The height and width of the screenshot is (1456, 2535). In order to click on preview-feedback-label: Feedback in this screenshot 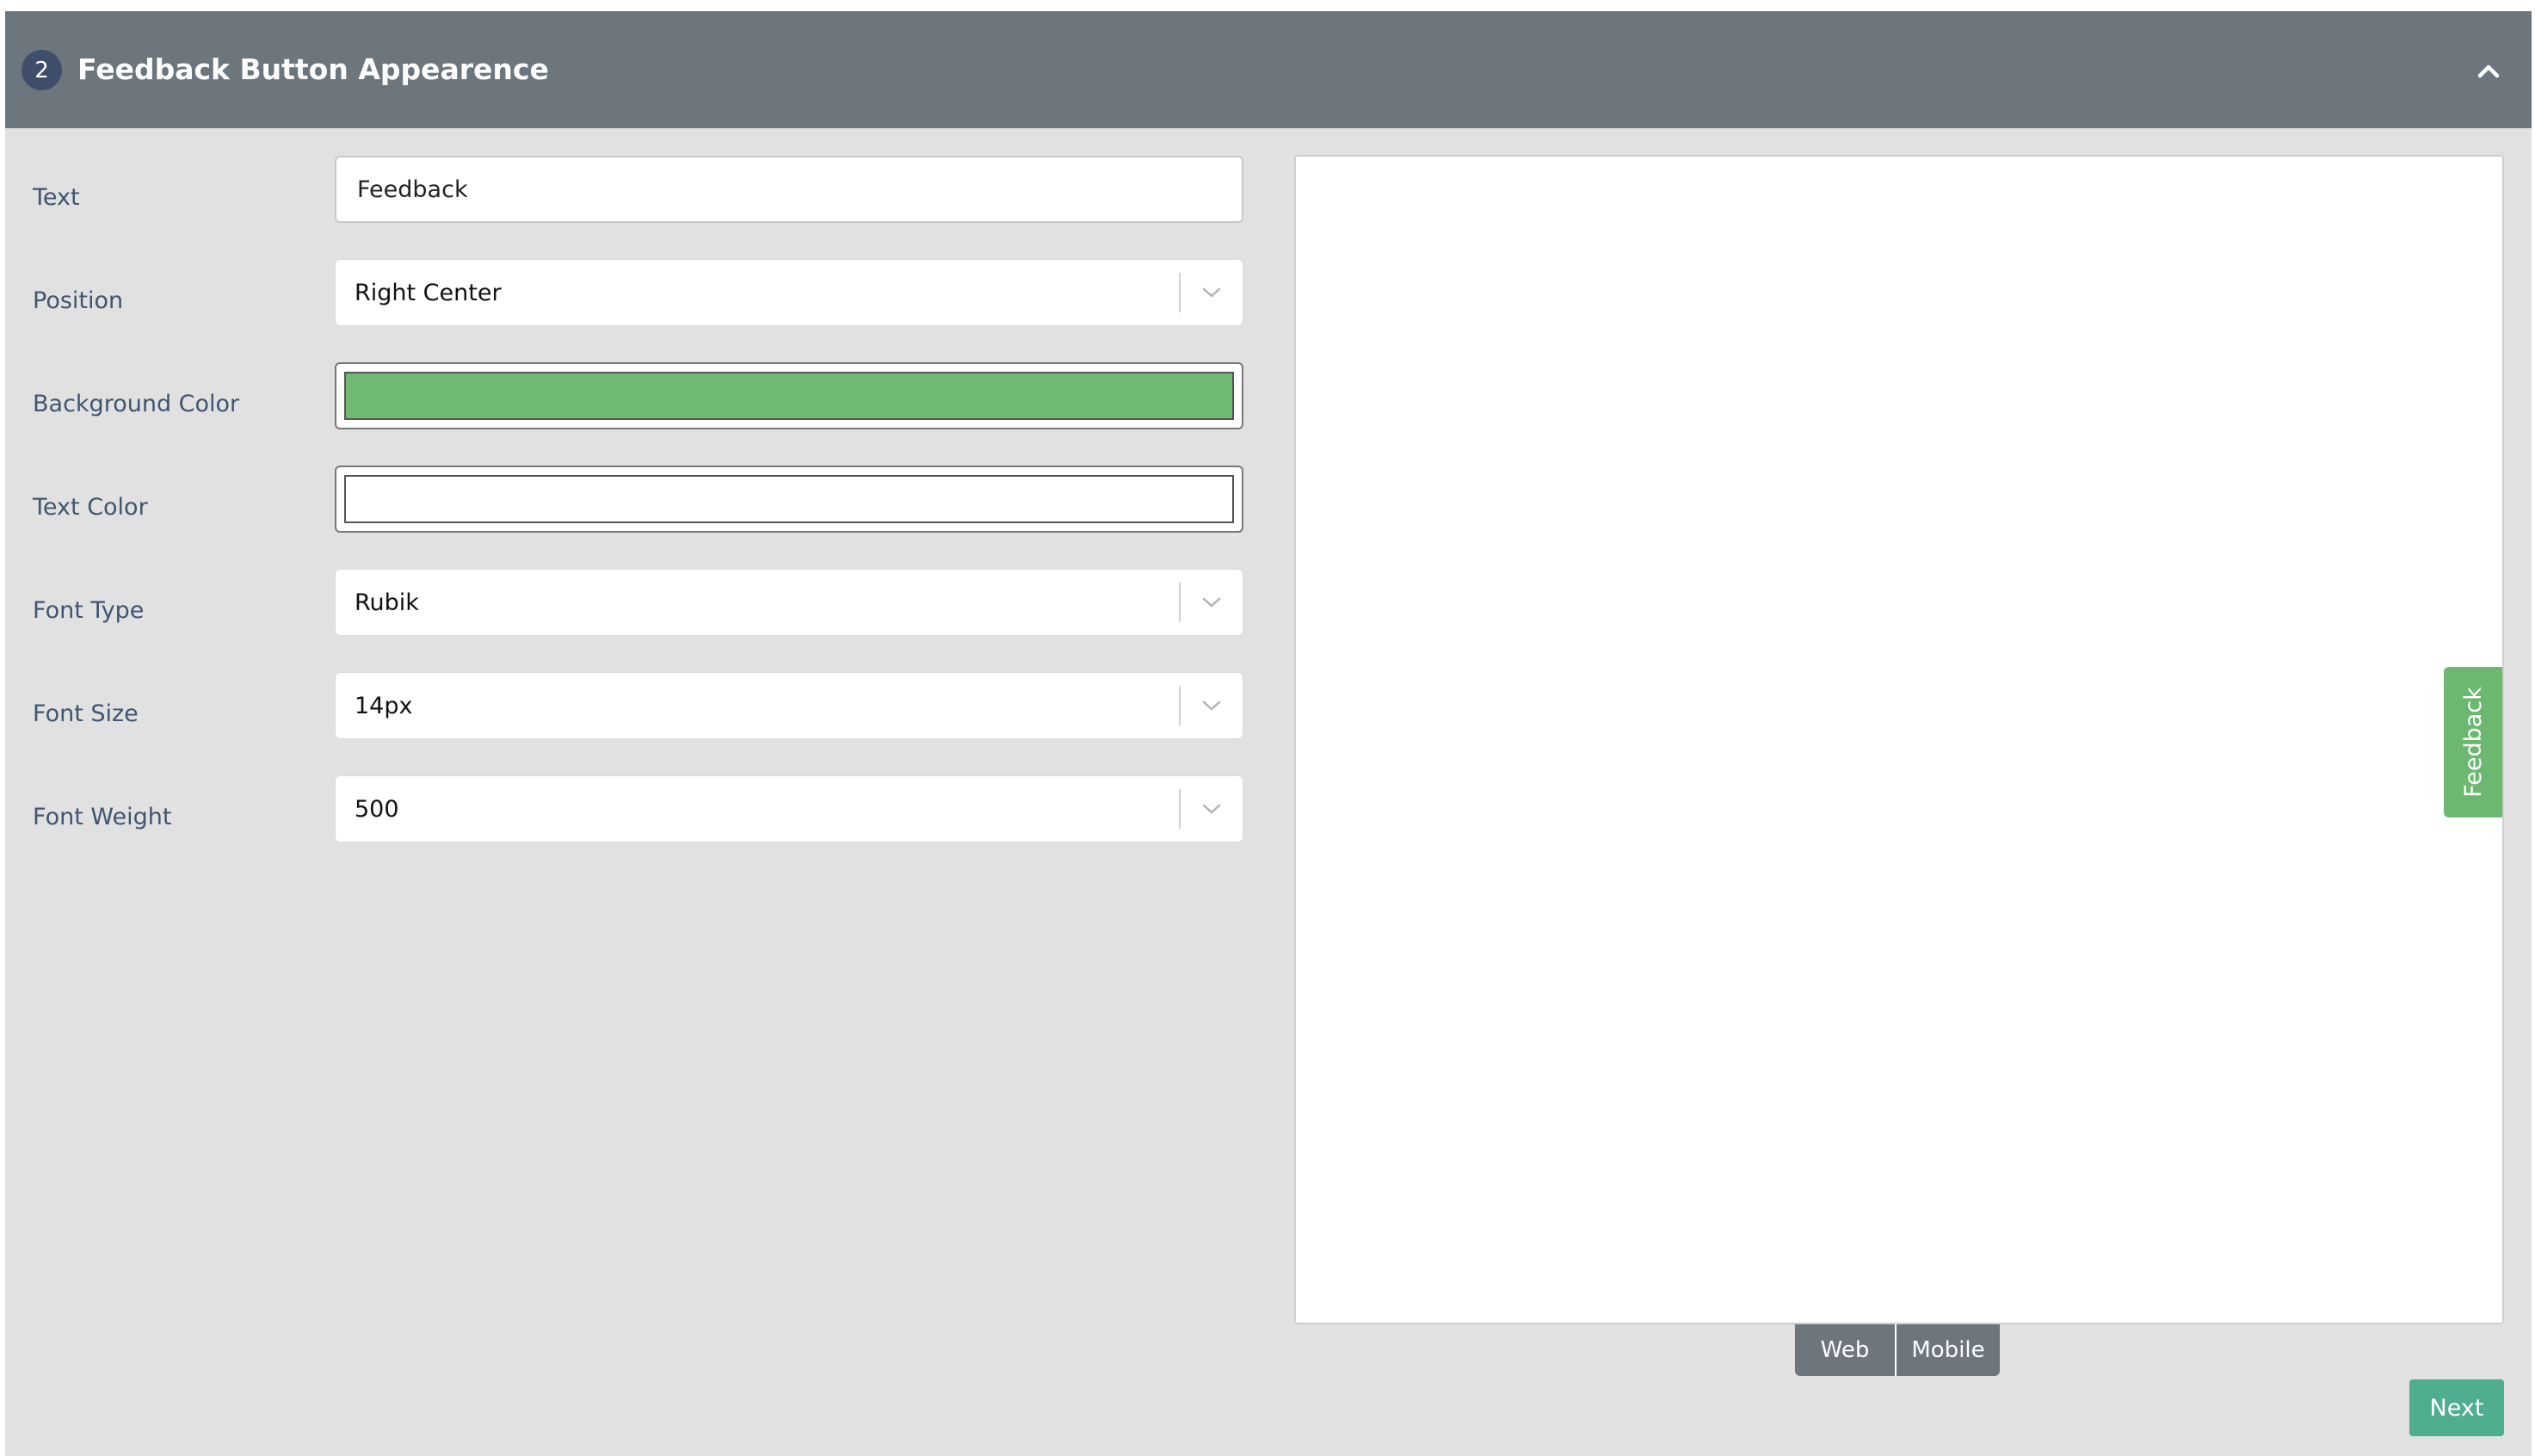, I will do `click(2473, 742)`.